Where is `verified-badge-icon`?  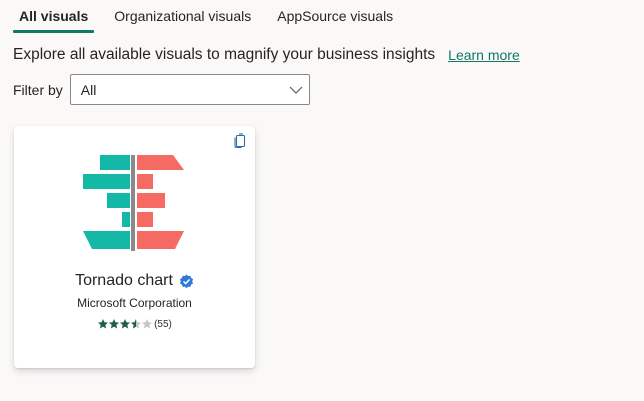
verified-badge-icon is located at coordinates (186, 280).